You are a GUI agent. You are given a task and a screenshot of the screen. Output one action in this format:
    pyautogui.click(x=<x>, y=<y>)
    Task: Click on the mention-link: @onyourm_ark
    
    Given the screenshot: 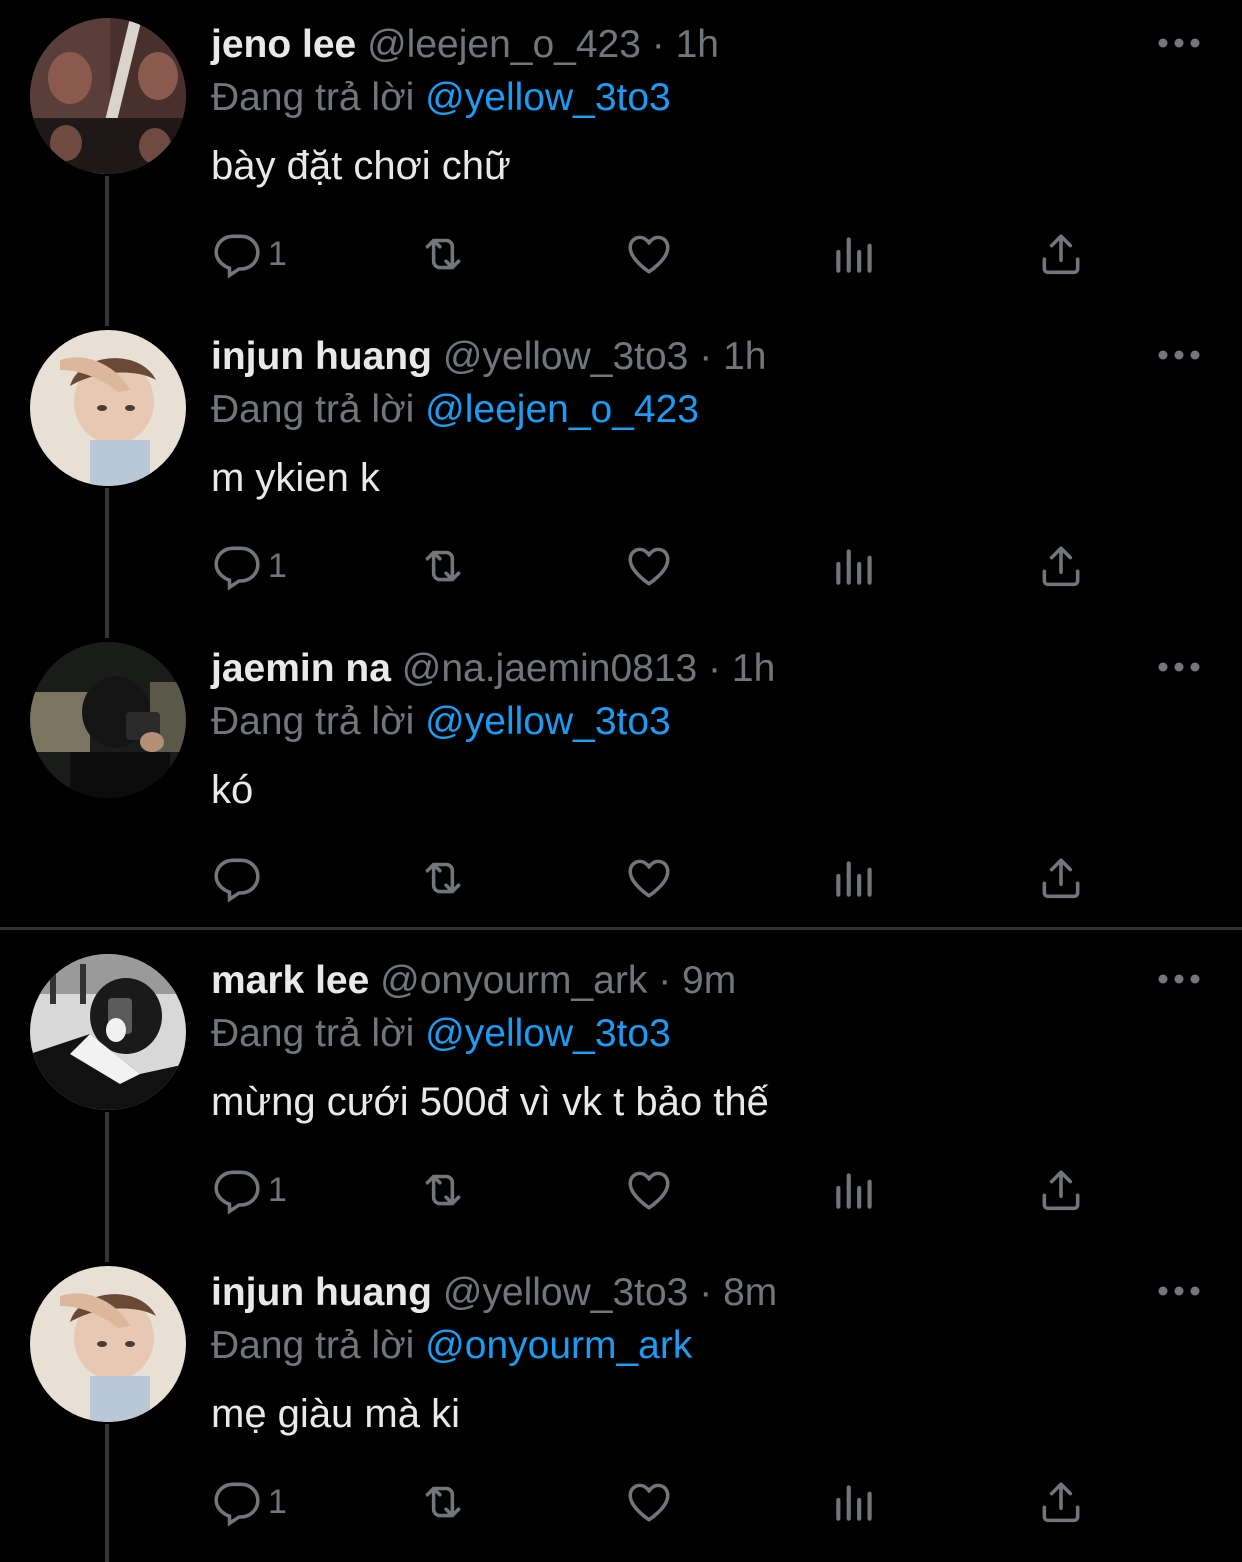 What is the action you would take?
    pyautogui.click(x=558, y=1345)
    